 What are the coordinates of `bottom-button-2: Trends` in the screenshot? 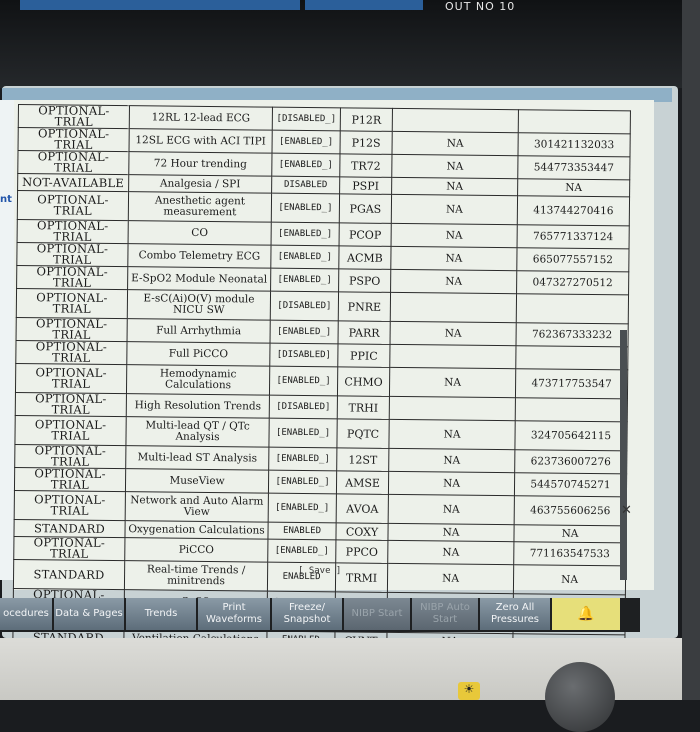 It's located at (161, 614).